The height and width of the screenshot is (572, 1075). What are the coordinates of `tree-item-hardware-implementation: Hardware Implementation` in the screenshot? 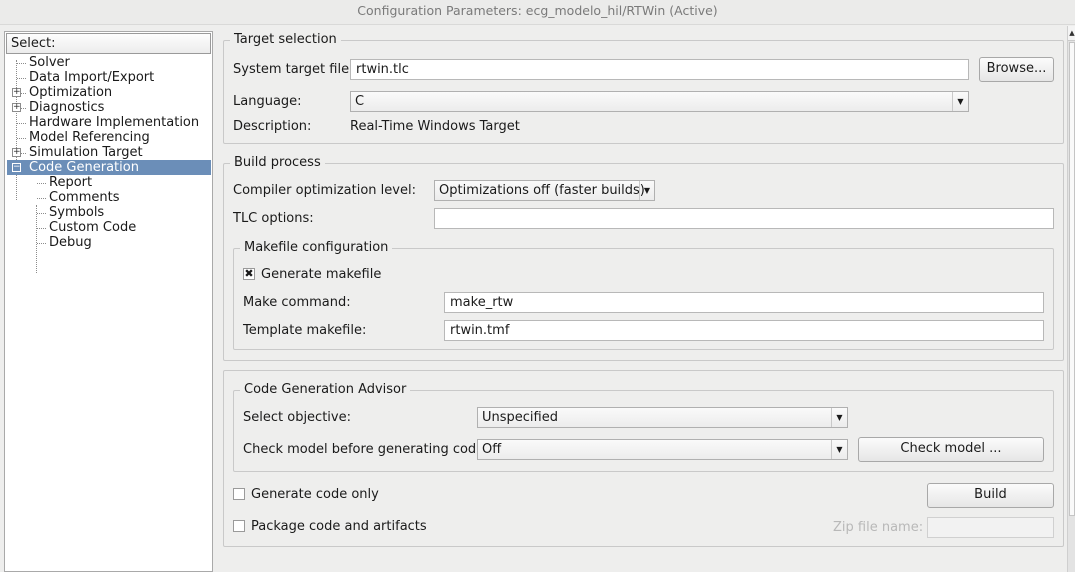 It's located at (114, 122).